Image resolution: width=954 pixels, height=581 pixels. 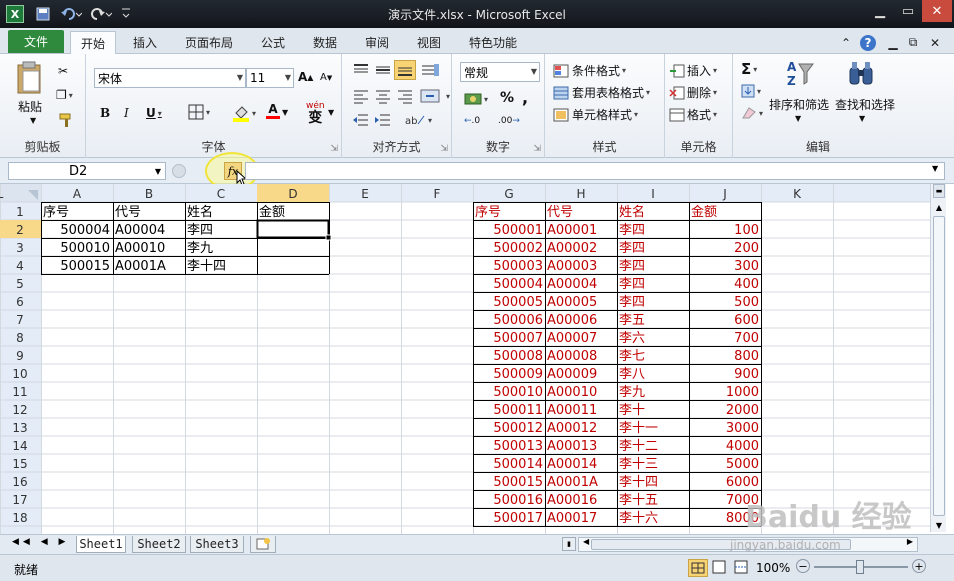 What do you see at coordinates (361, 96) in the screenshot?
I see `align-left-icon` at bounding box center [361, 96].